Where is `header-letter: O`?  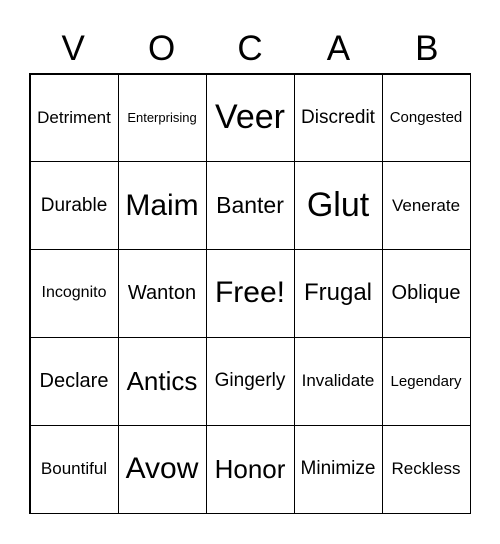 header-letter: O is located at coordinates (161, 48).